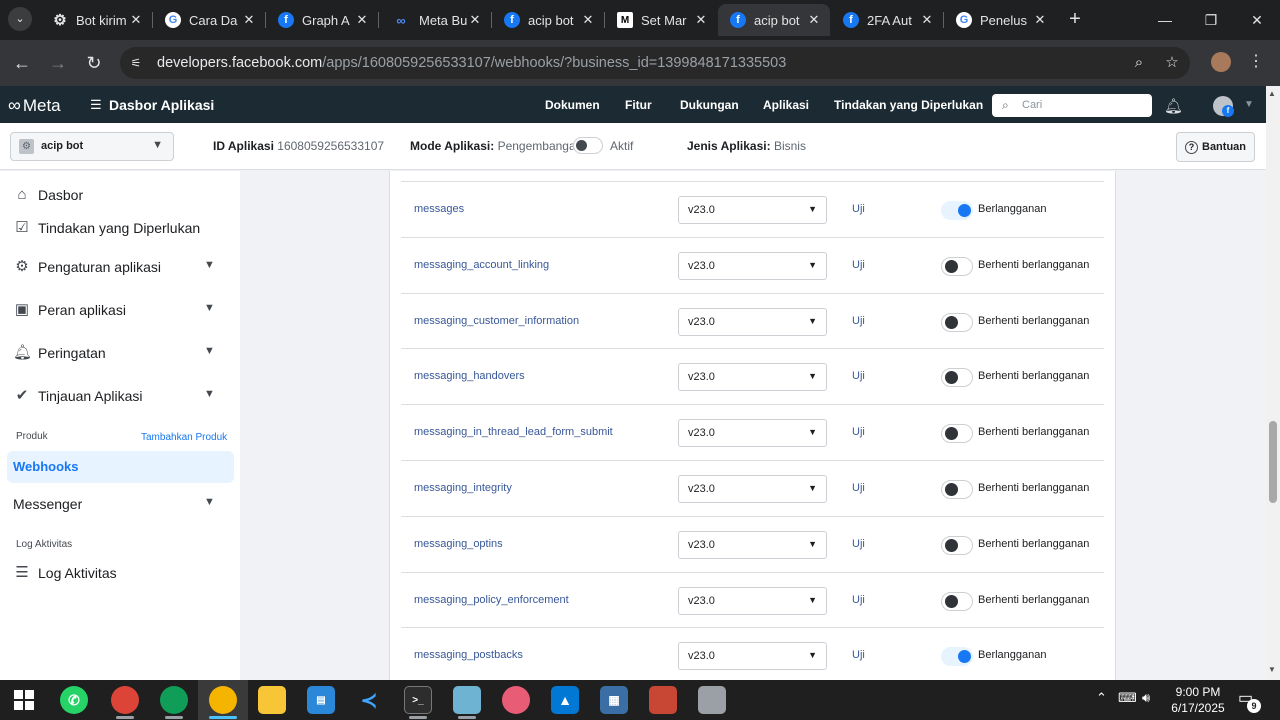 This screenshot has height=720, width=1280. Describe the element at coordinates (174, 700) in the screenshot. I see `chrome-profile-icon` at that location.